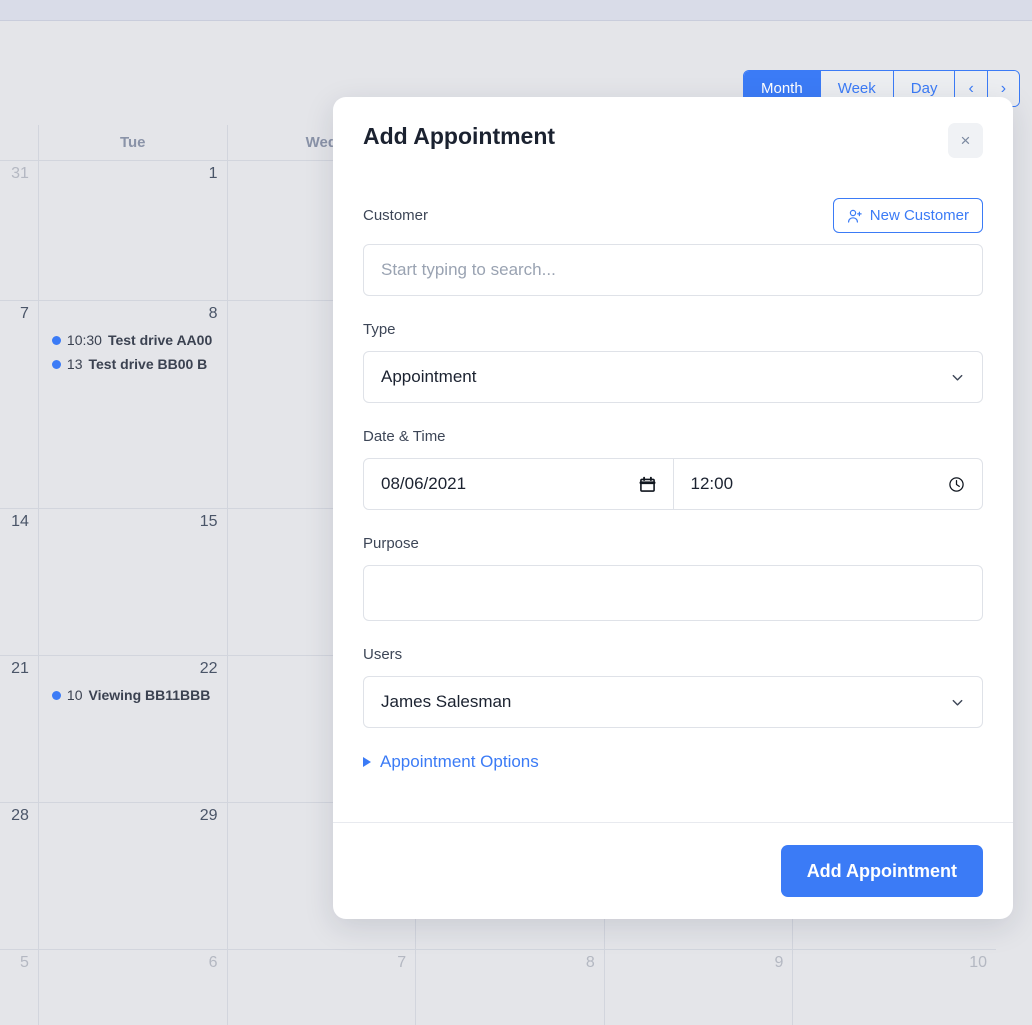 The image size is (1032, 1025). Describe the element at coordinates (673, 654) in the screenshot. I see `users-field-head: Users` at that location.